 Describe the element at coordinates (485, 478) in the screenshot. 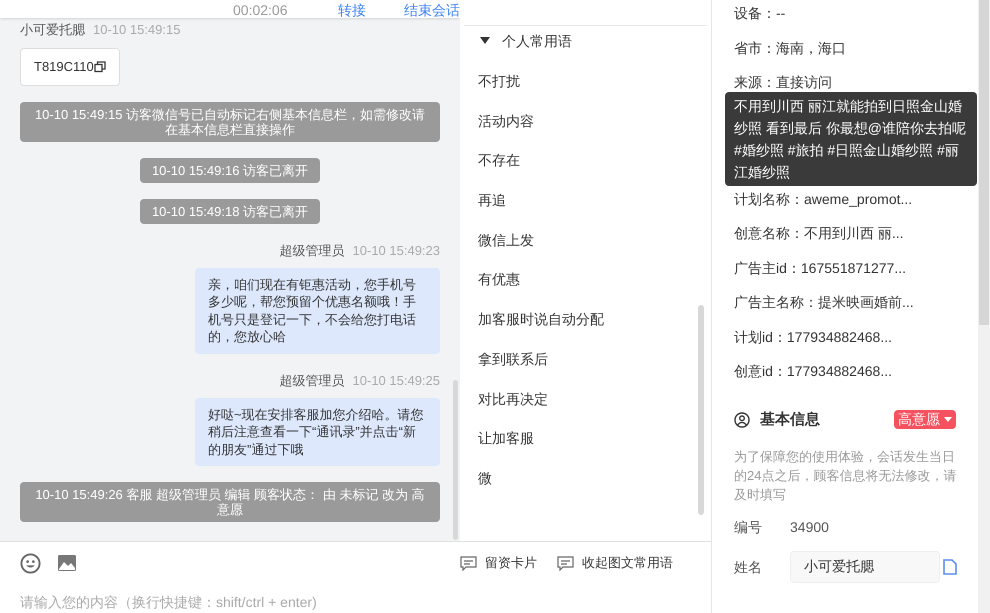

I see `phrase-item: 微` at that location.